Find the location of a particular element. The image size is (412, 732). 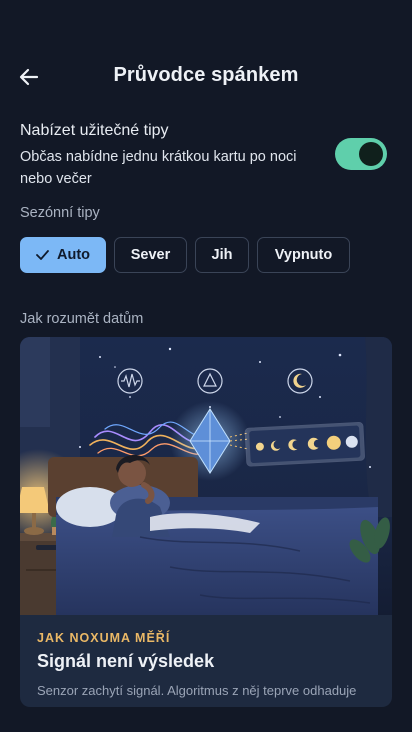

chip-label: Vypnuto is located at coordinates (303, 255).